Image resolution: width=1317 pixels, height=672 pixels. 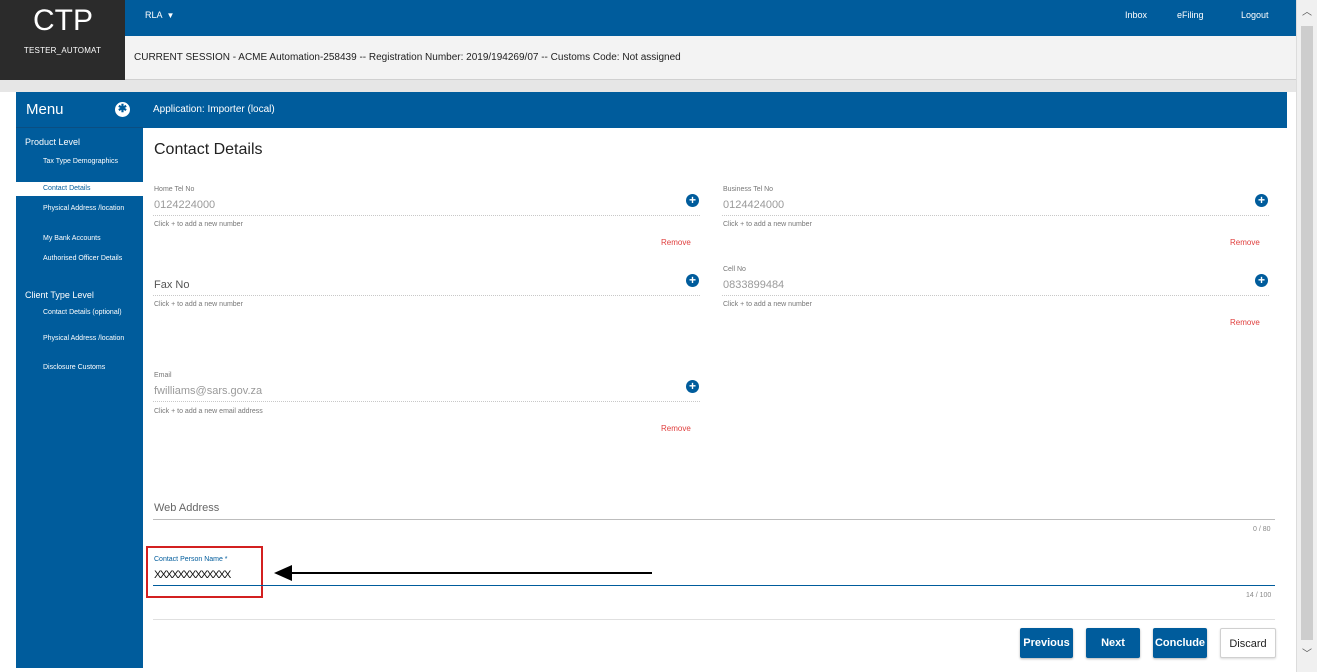 I want to click on home-tel-field: 0124224000, so click(x=184, y=205).